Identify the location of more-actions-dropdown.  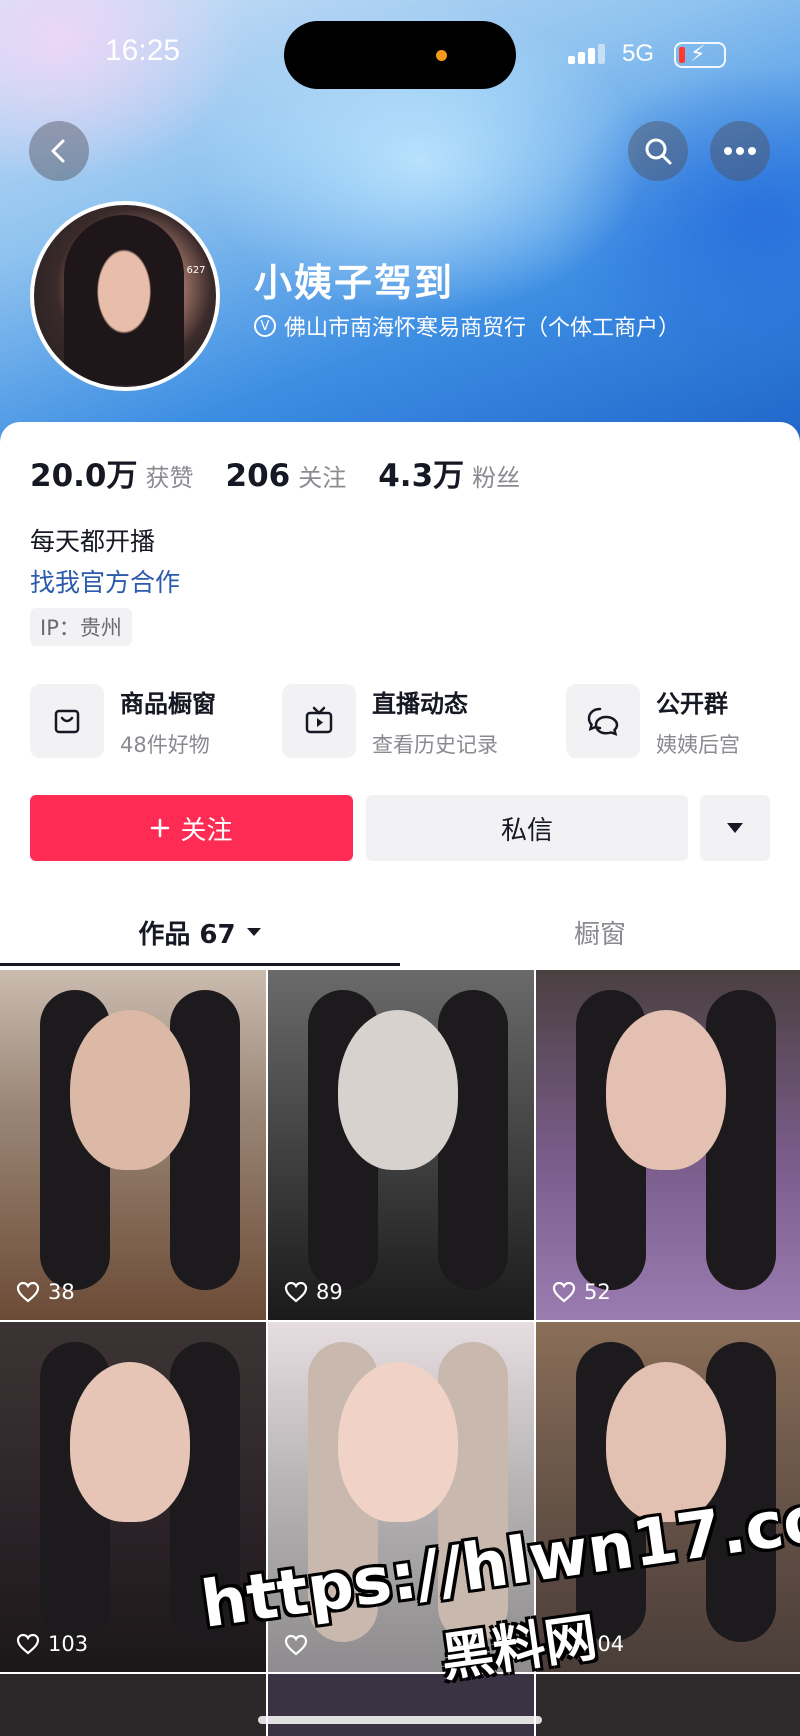
(735, 828).